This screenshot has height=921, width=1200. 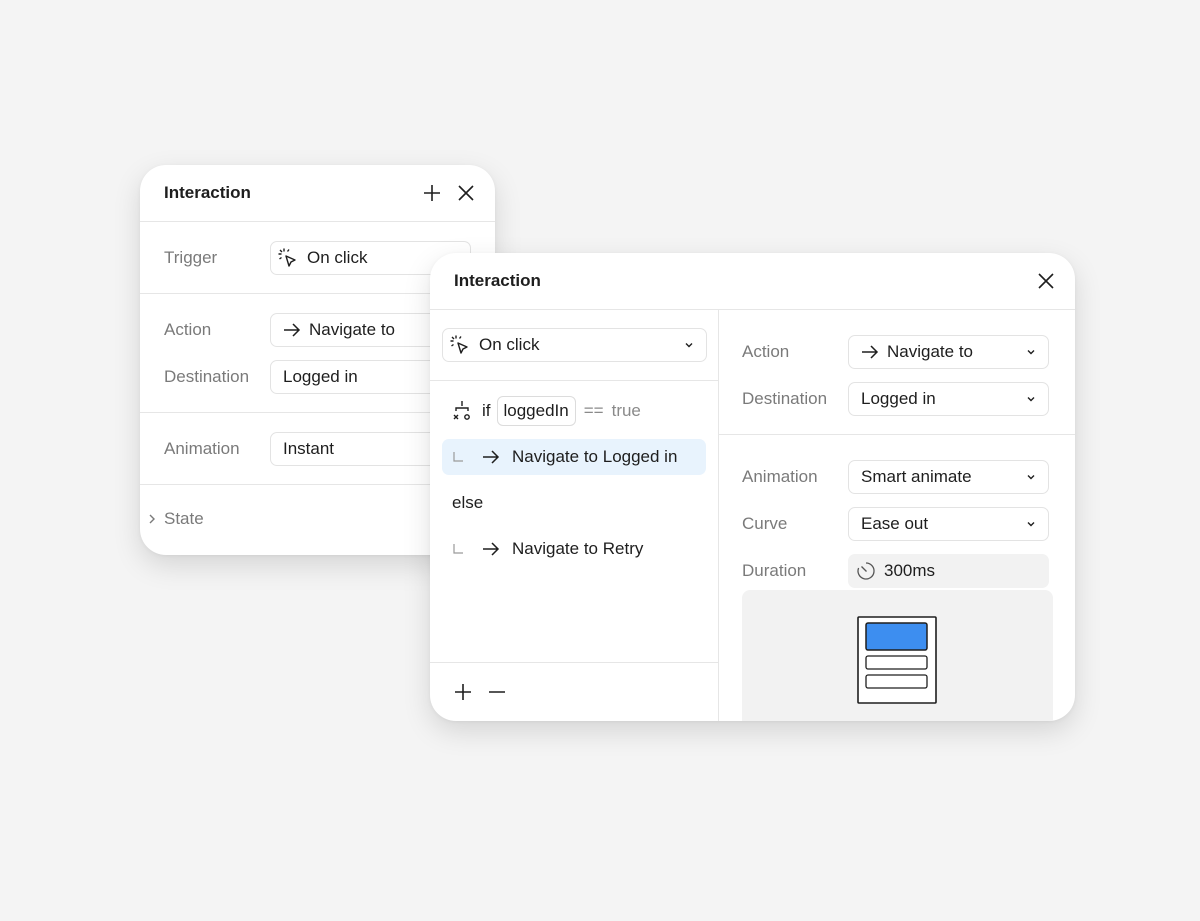 I want to click on animation-value: Smart animate, so click(x=916, y=476).